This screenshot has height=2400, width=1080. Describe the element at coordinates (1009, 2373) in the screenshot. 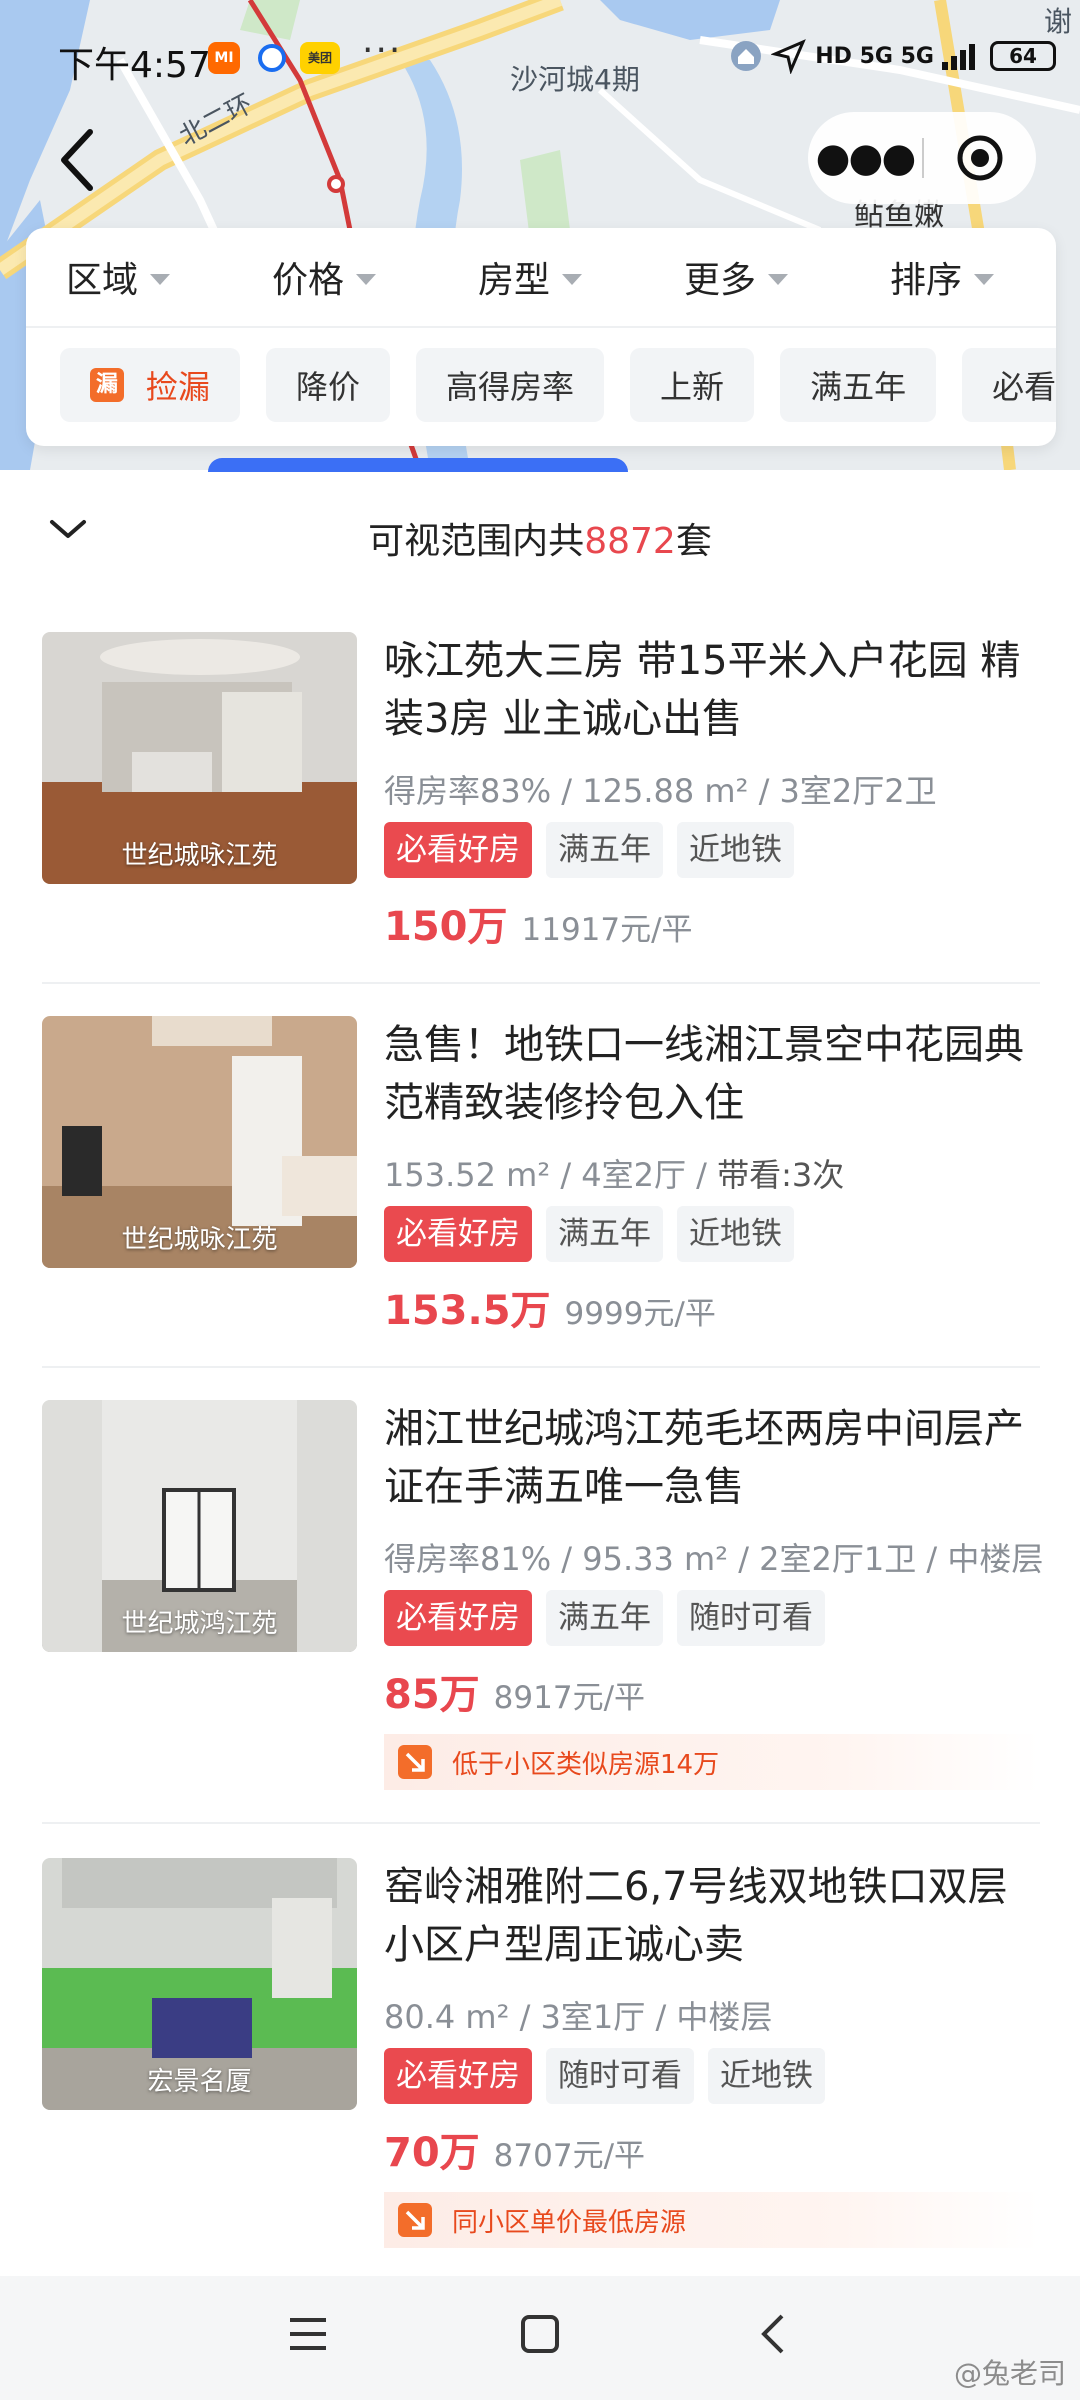

I see `watermark: @兔老司` at that location.